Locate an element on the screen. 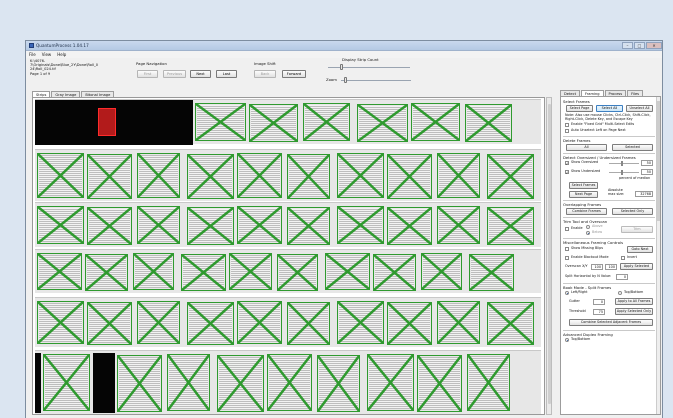 Image resolution: width=673 pixels, height=418 pixels. unselect-all-button: Unselect All is located at coordinates (639, 108).